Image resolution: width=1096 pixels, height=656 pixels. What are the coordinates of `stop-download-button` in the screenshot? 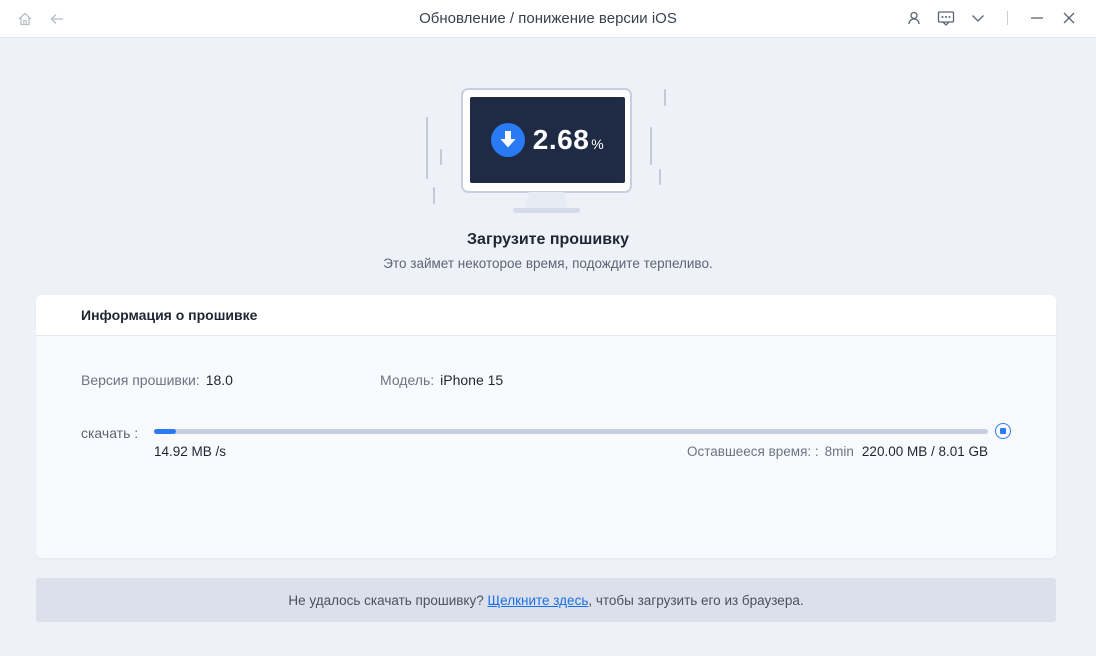 It's located at (1003, 431).